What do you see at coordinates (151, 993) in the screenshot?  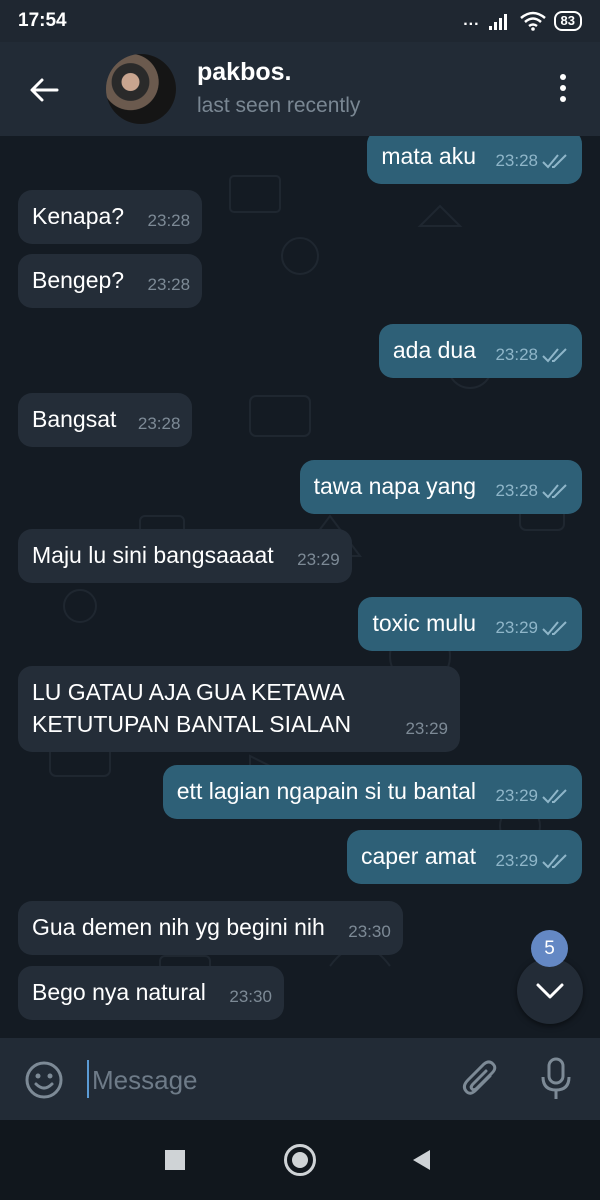 I see `message-bubble-incoming: Bego nya natural 23:30` at bounding box center [151, 993].